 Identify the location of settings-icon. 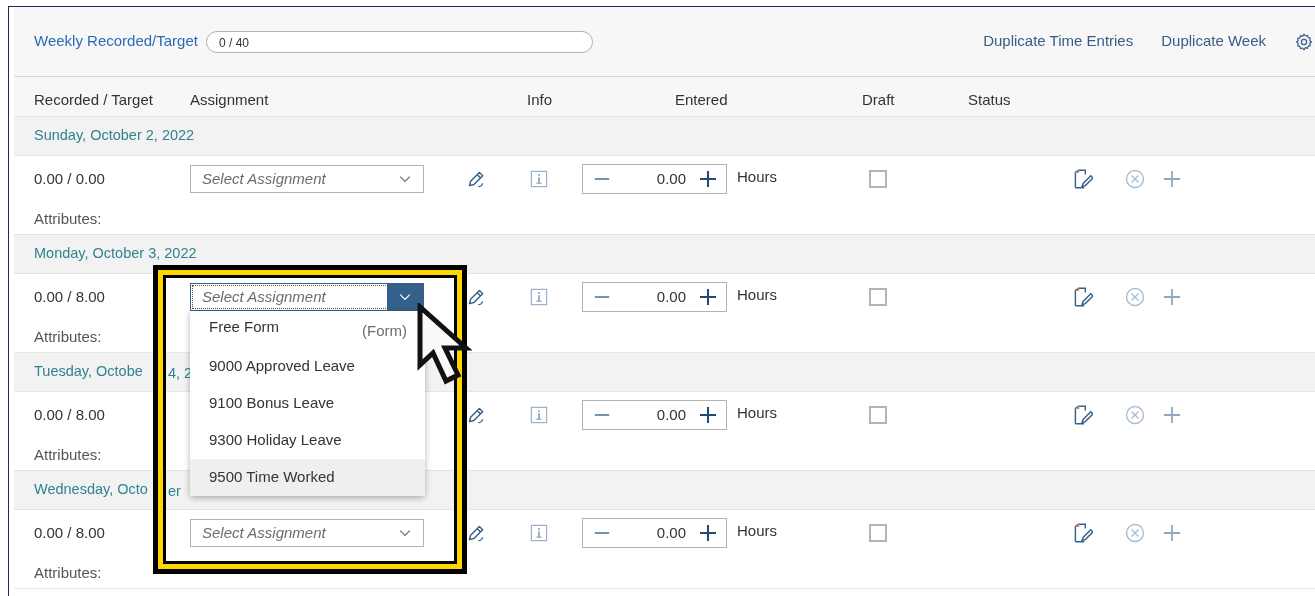
(1304, 41).